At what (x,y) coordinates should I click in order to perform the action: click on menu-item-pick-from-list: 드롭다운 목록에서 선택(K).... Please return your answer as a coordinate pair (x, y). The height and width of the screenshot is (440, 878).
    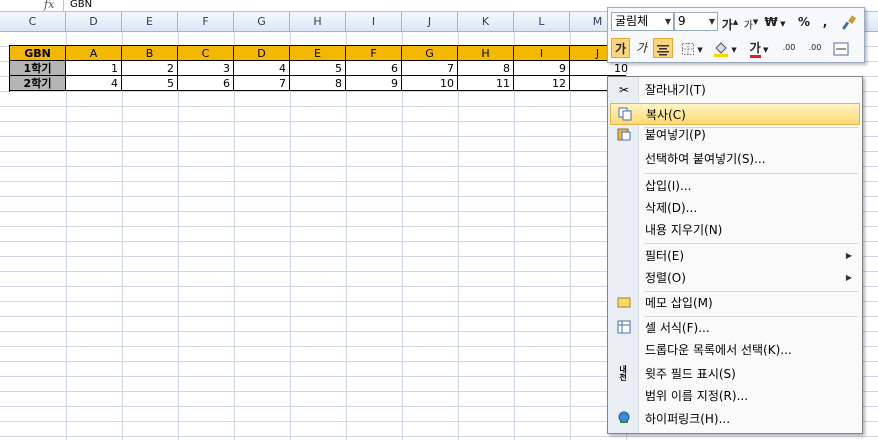
    Looking at the image, I should click on (735, 350).